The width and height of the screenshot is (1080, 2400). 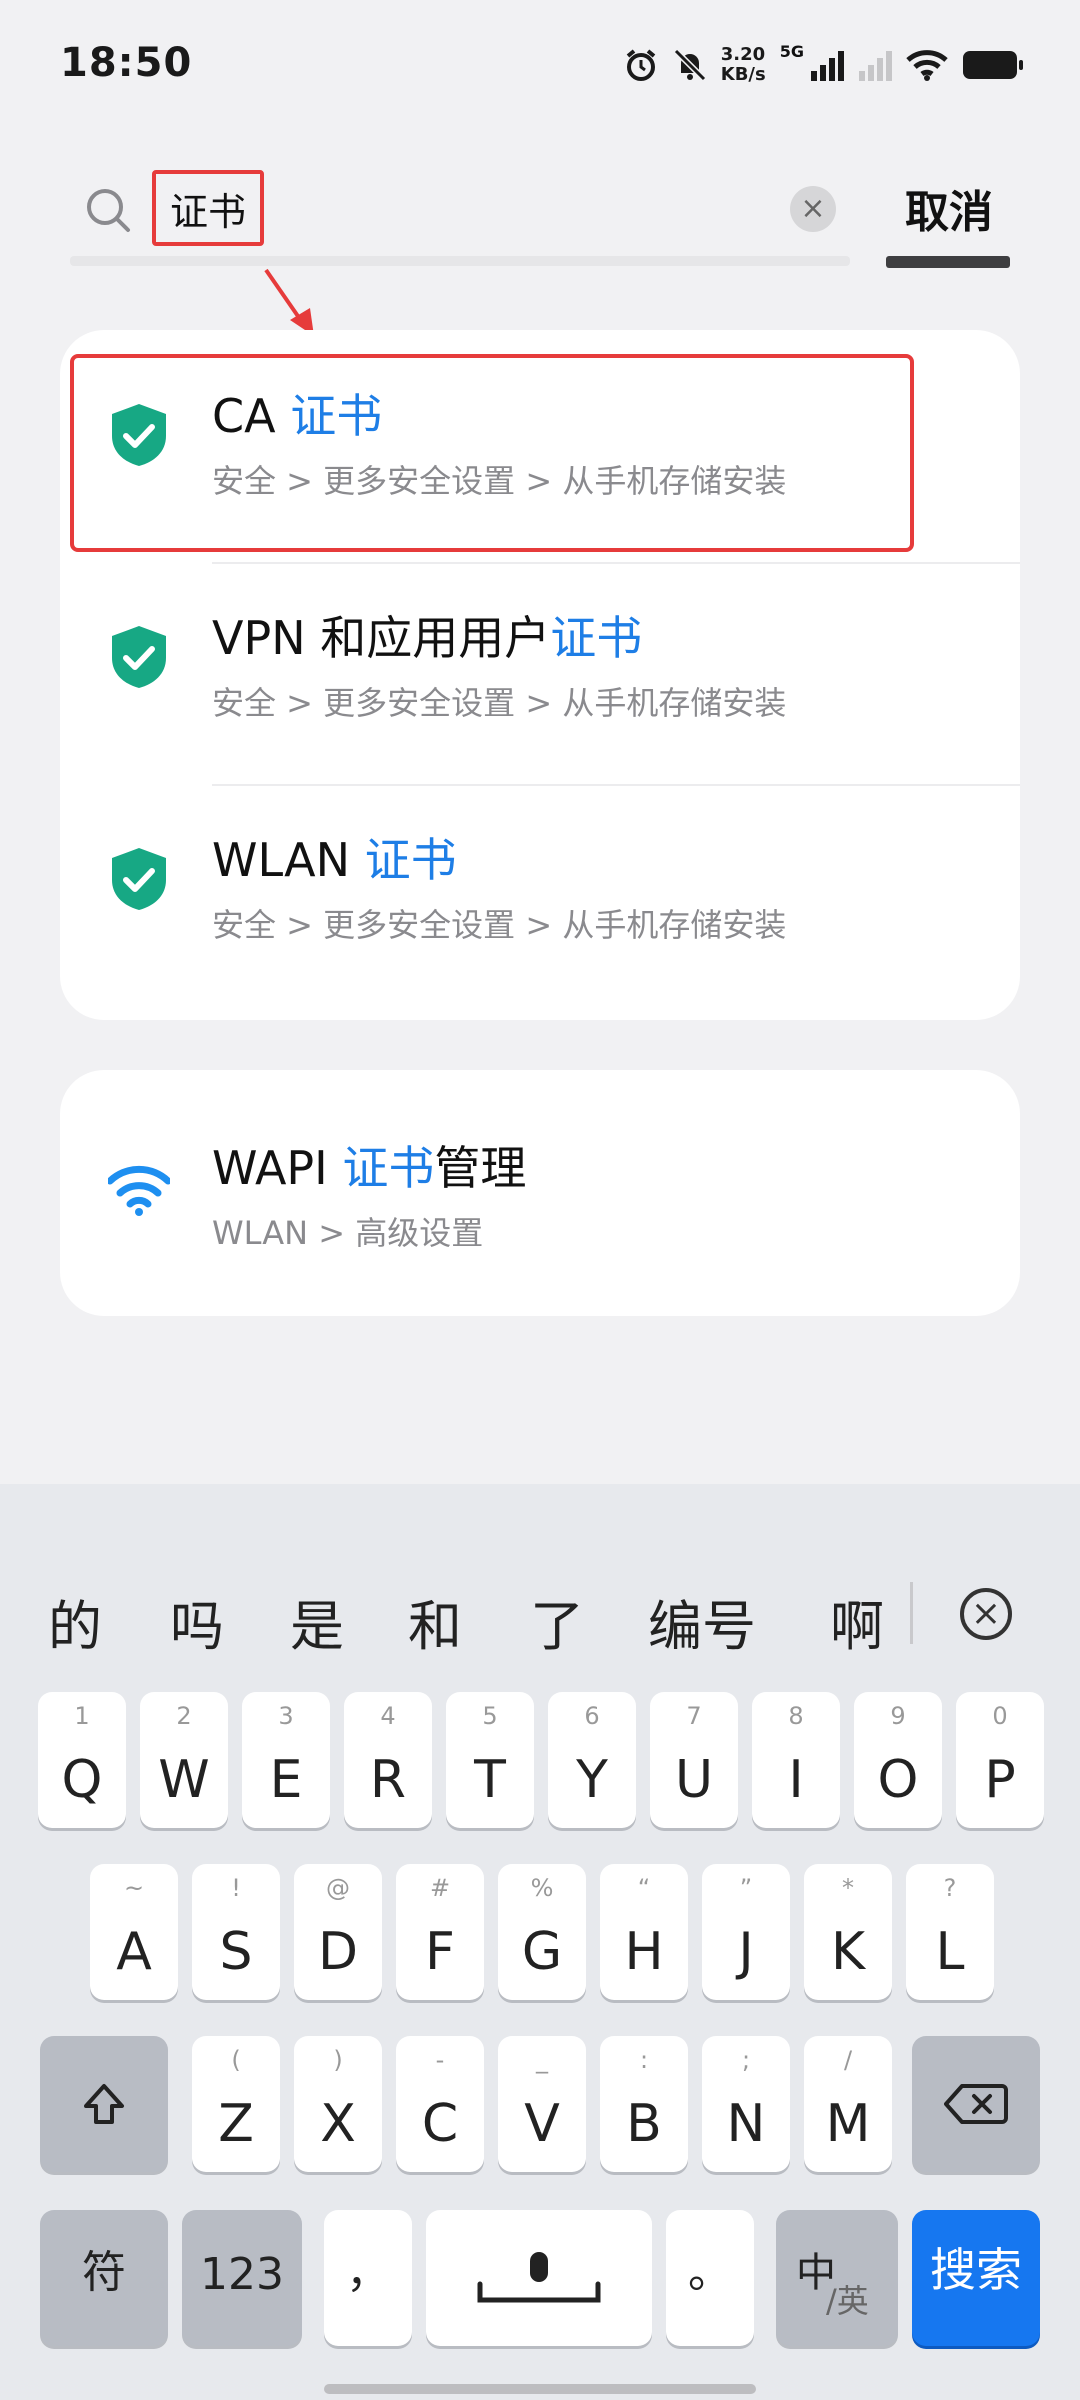 I want to click on key-sub: /, so click(x=848, y=2060).